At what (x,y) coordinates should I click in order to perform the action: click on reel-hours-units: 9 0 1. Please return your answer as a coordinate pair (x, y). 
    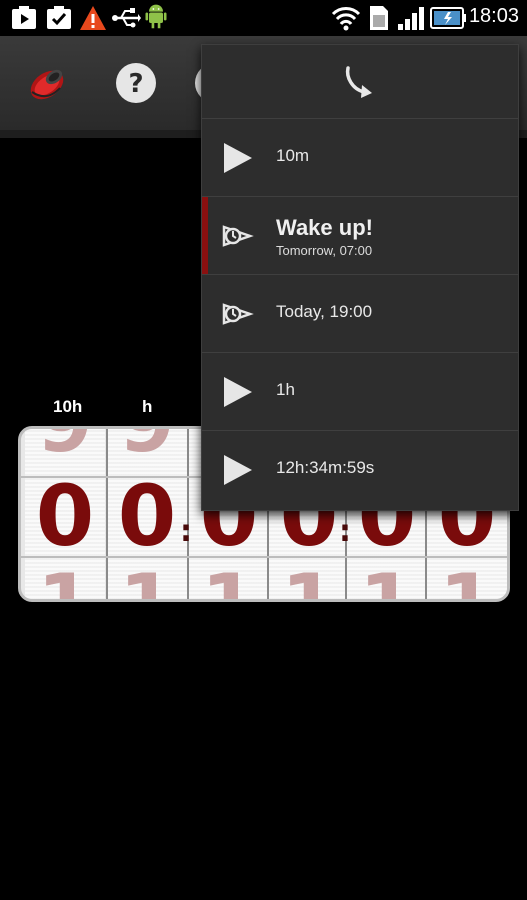
    Looking at the image, I should click on (147, 514).